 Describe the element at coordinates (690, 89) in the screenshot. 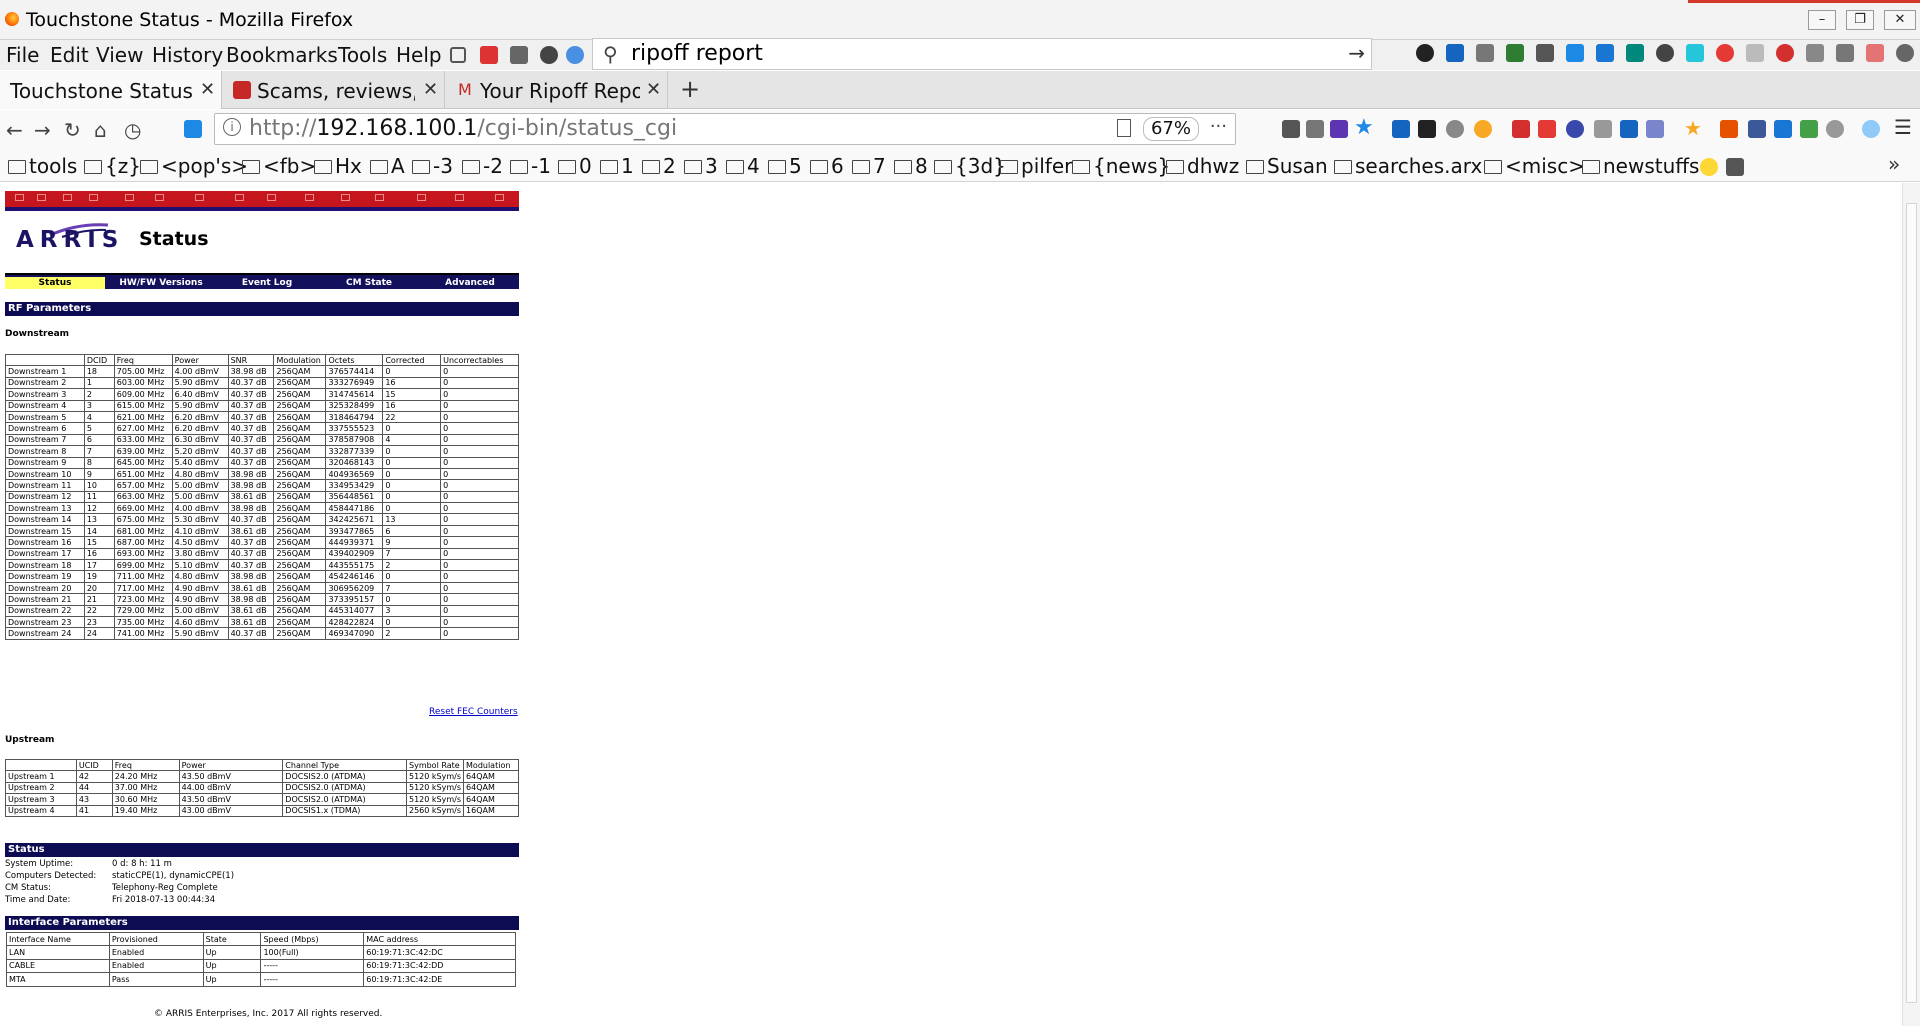

I see `new-tab-icon: +` at that location.